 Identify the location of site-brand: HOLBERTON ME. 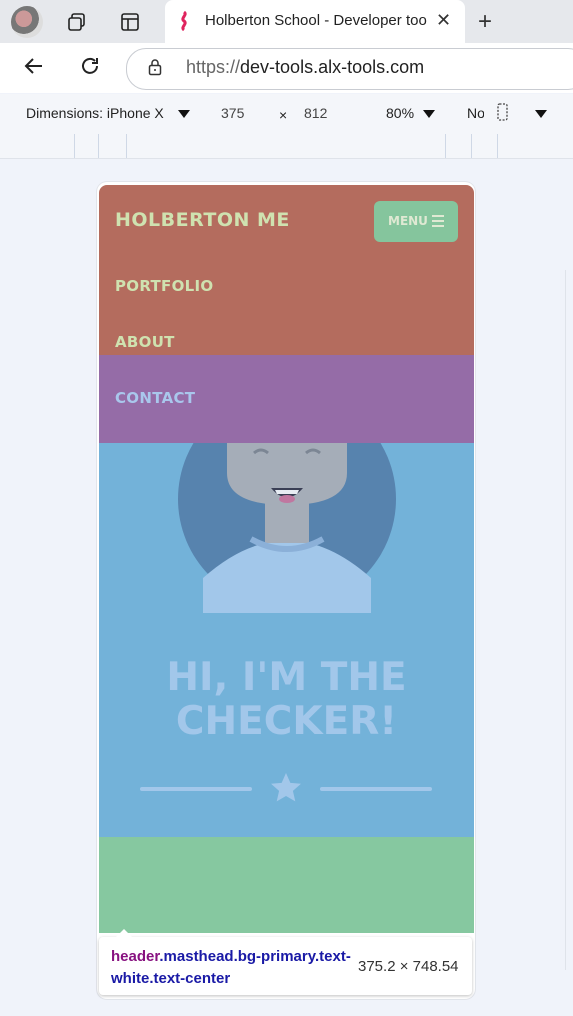
(202, 220).